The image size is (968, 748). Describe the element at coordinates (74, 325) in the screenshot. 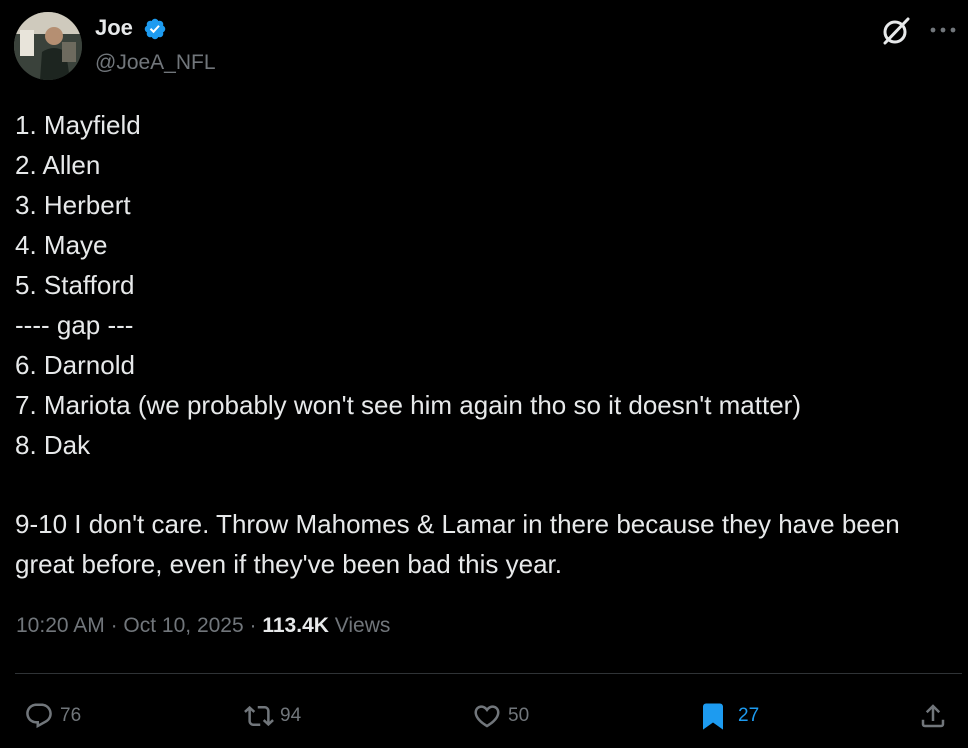

I see `list-item: ---- gap ---` at that location.